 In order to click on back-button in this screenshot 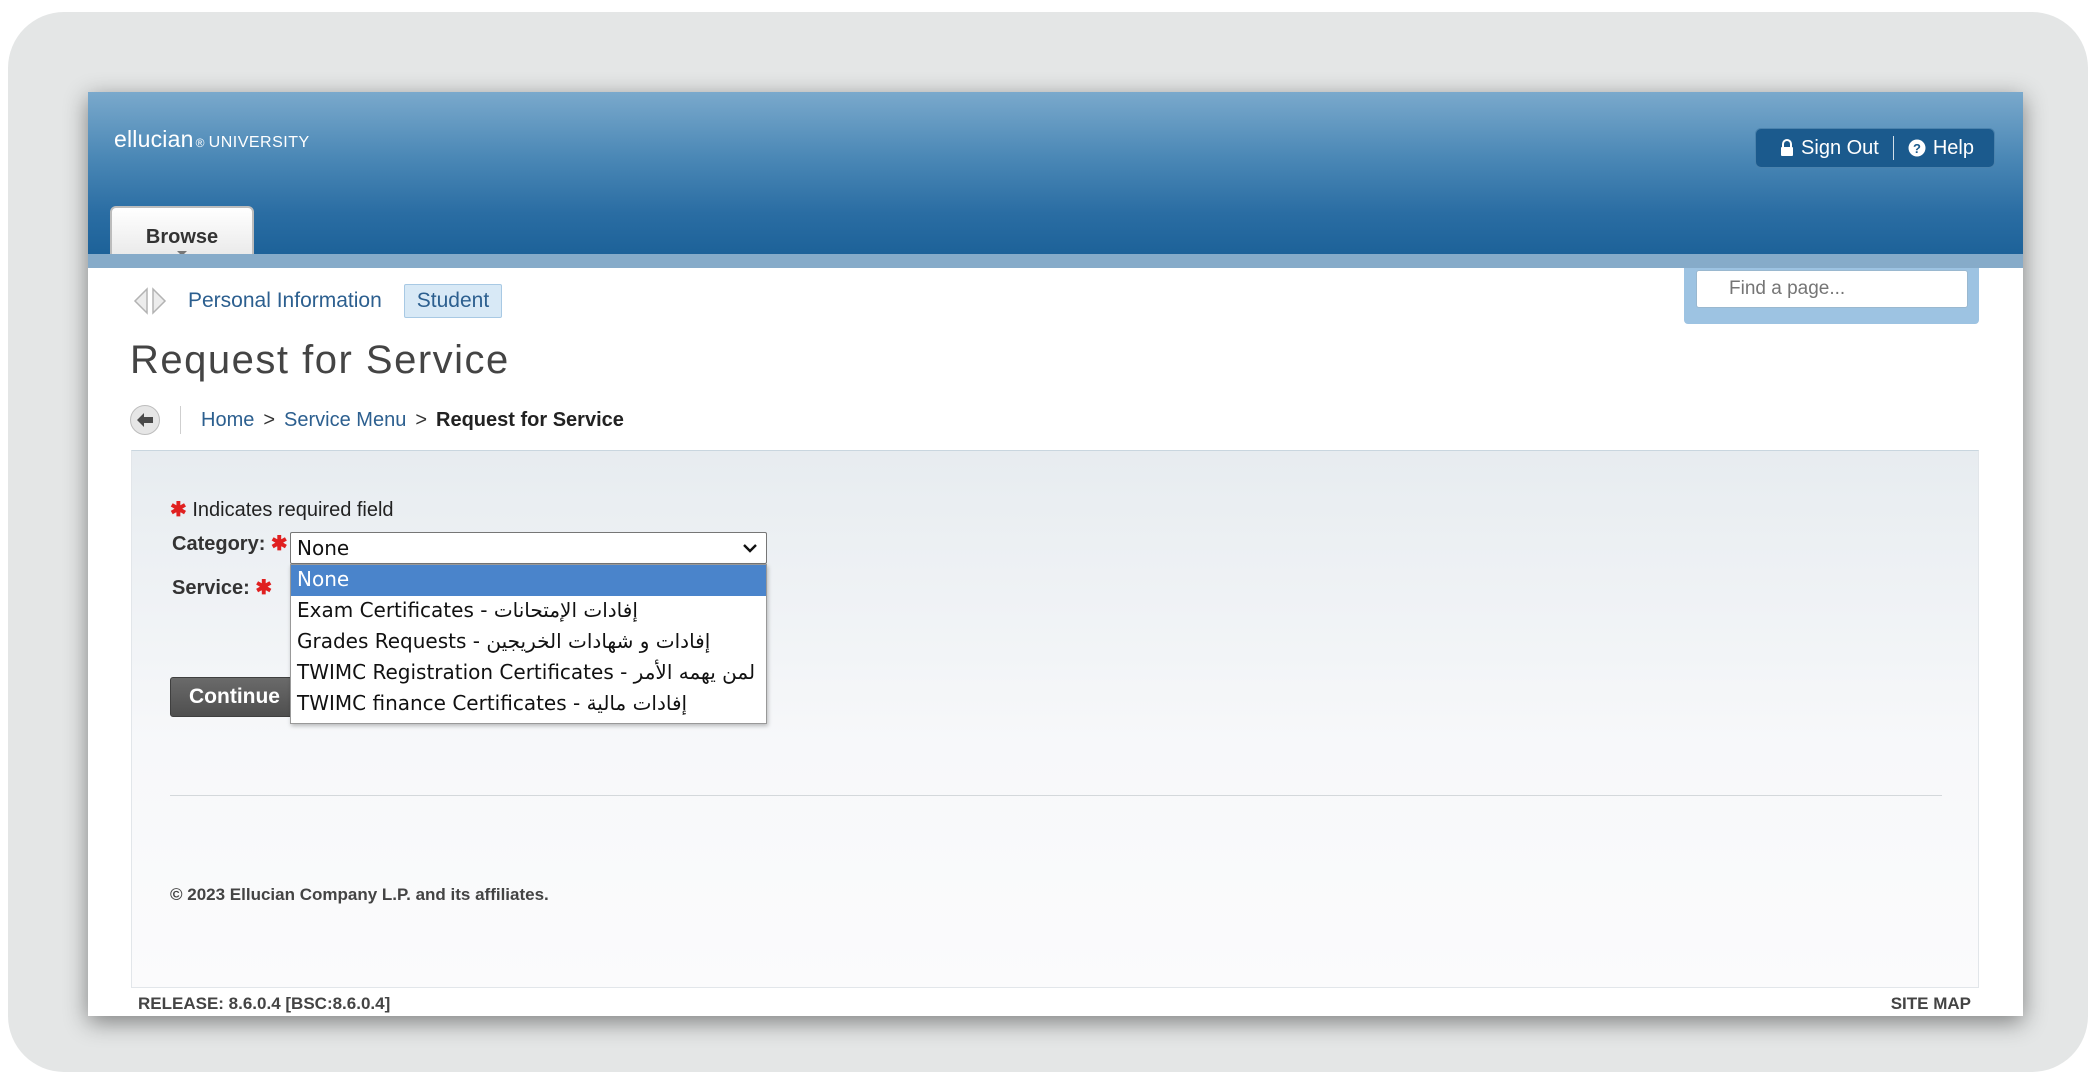, I will do `click(145, 420)`.